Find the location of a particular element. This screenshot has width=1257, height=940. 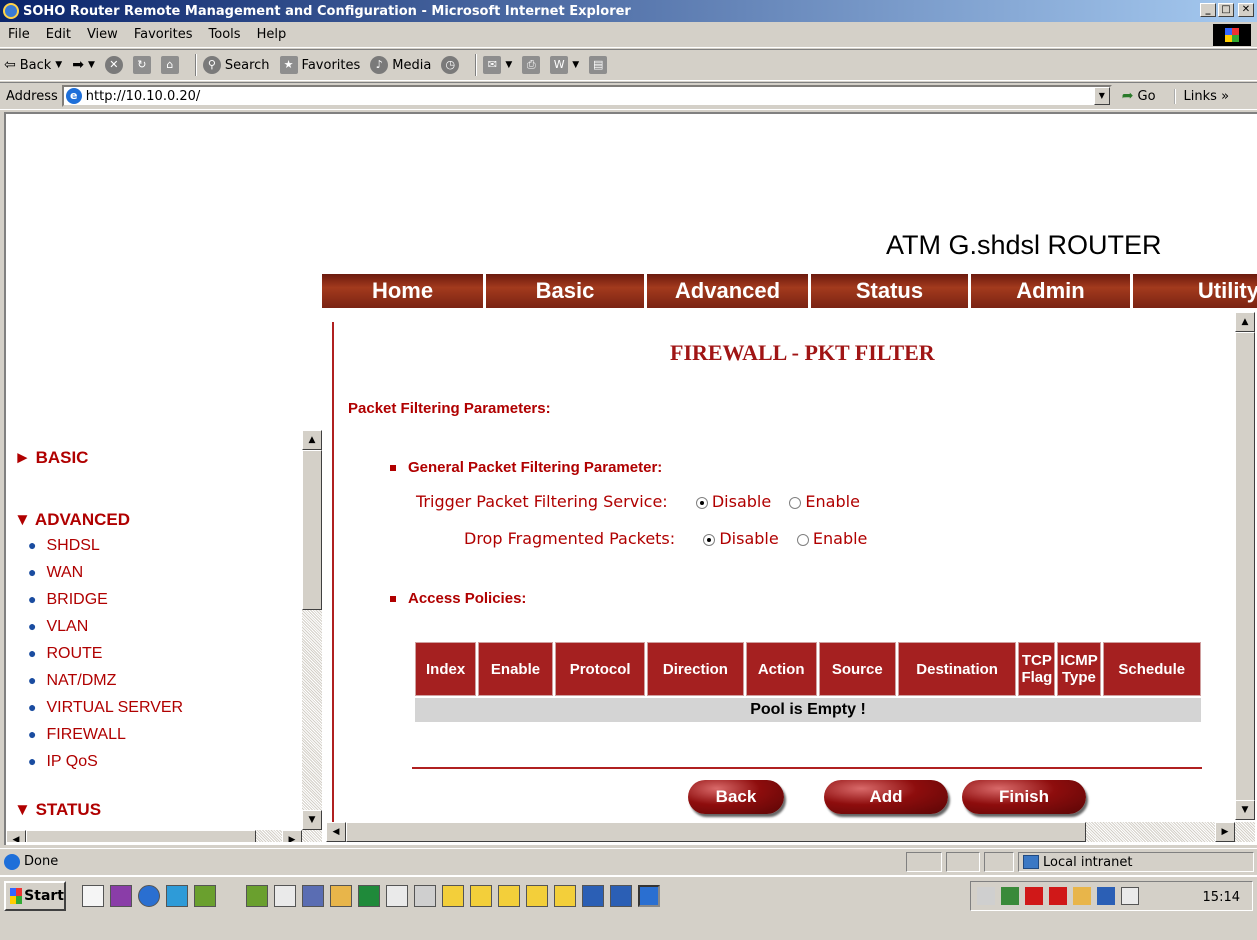

left-scroll-right-button: ▶ is located at coordinates (292, 836).